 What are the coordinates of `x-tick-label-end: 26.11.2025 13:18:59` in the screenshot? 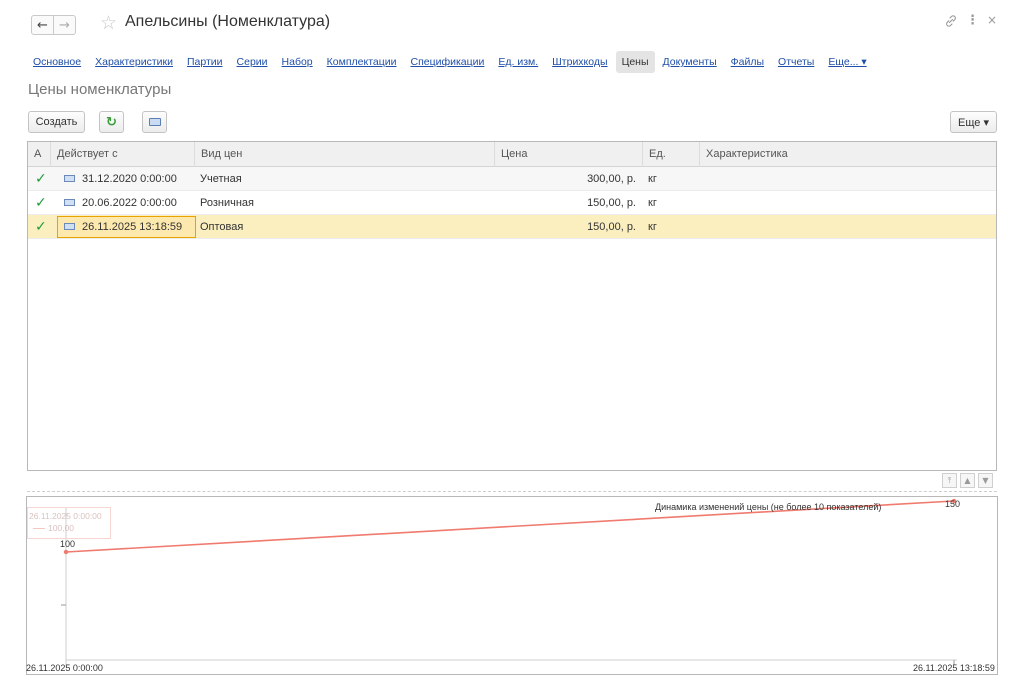 It's located at (954, 668).